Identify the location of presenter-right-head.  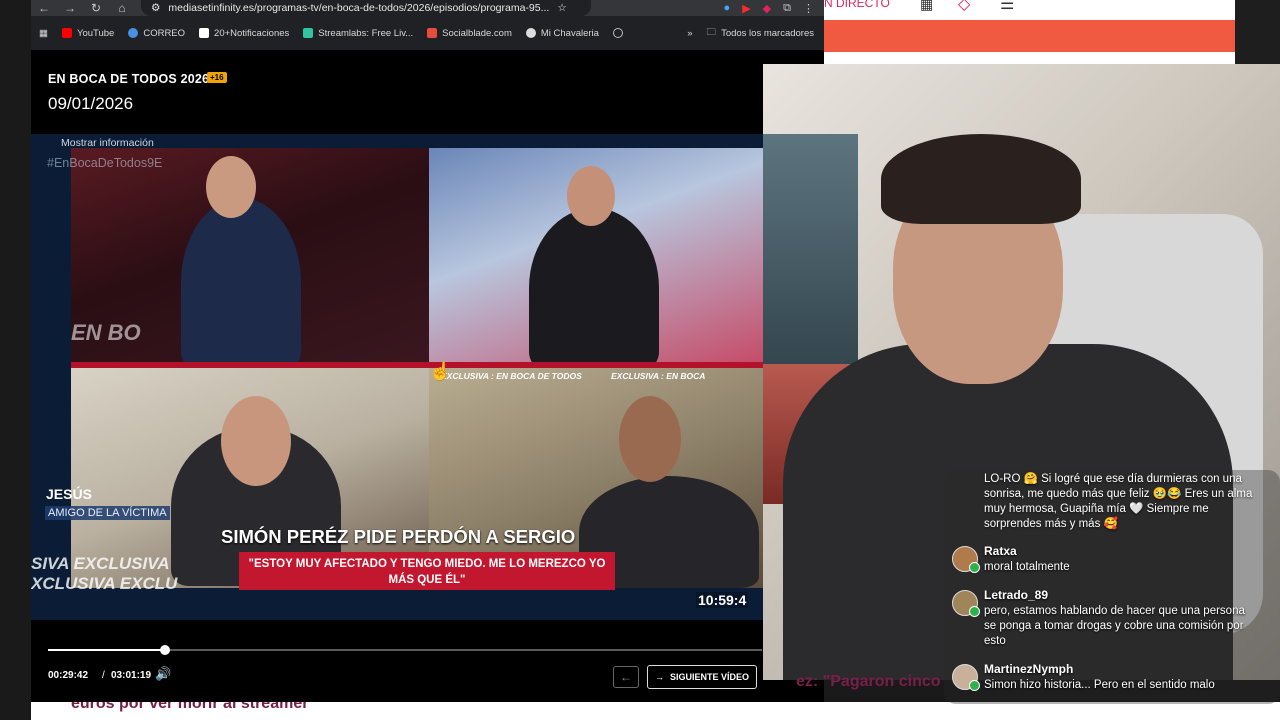
(591, 196).